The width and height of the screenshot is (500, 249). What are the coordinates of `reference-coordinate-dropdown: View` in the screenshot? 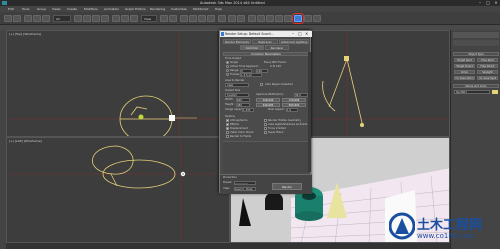 It's located at (149, 18).